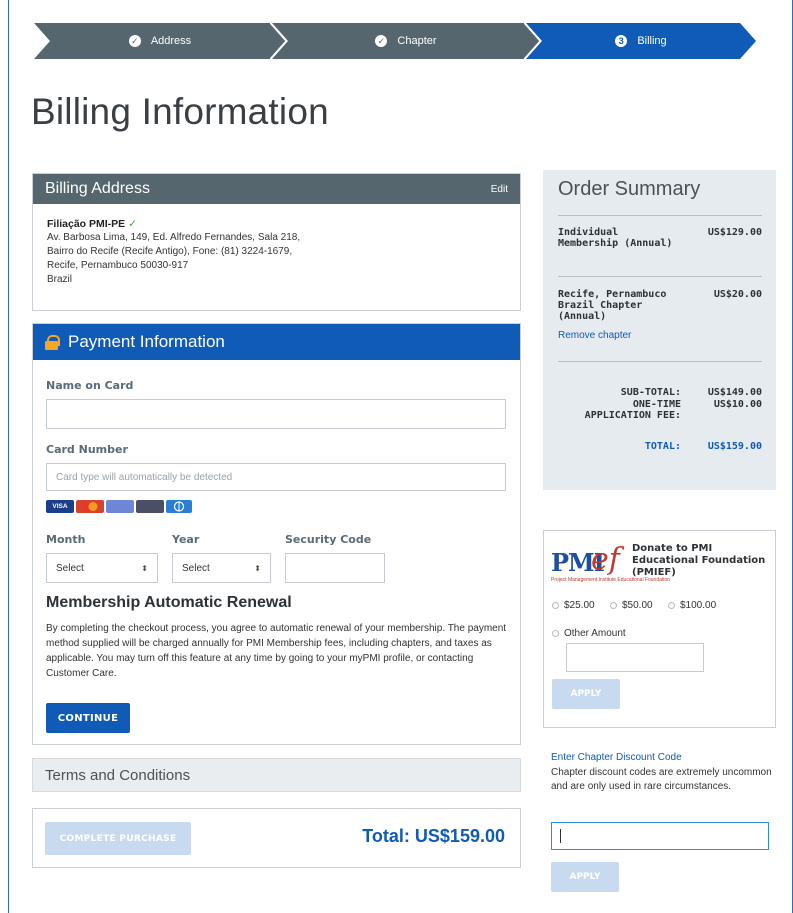 The image size is (793, 913). I want to click on card-number-label: Card Number, so click(87, 449).